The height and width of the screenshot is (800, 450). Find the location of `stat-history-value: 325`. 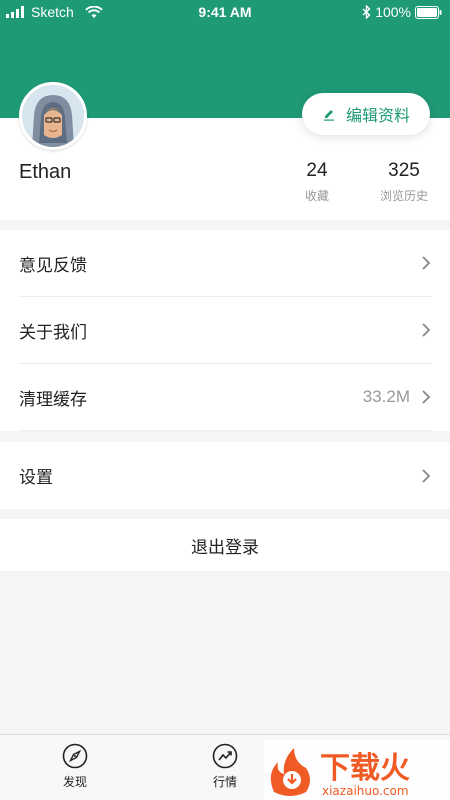

stat-history-value: 325 is located at coordinates (404, 170).